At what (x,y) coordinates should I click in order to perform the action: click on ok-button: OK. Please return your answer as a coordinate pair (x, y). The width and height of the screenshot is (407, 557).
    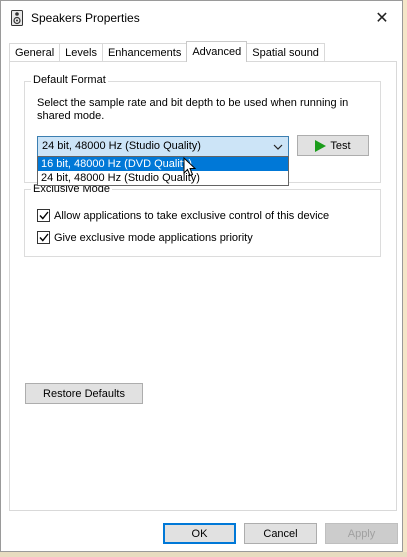
    Looking at the image, I should click on (199, 533).